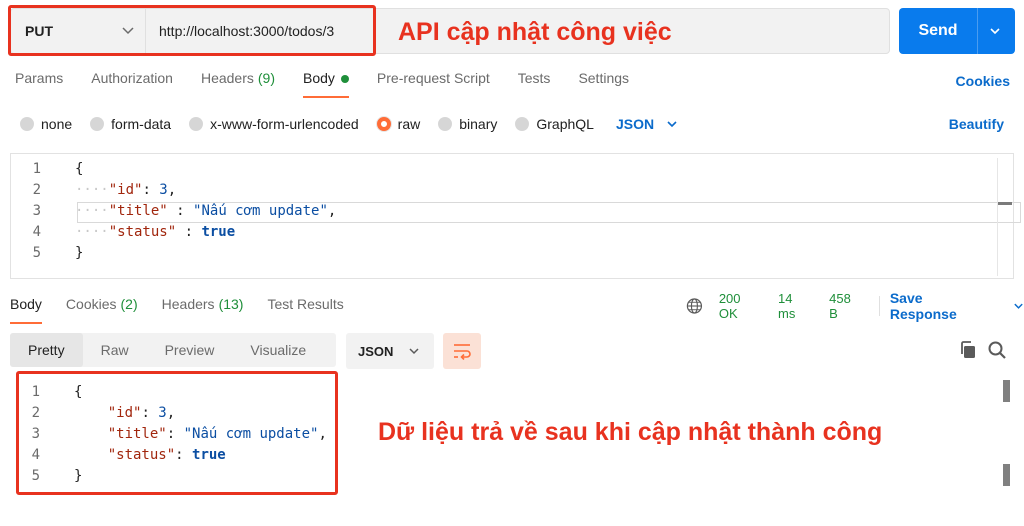 Image resolution: width=1024 pixels, height=526 pixels. Describe the element at coordinates (142, 232) in the screenshot. I see `json-key: "status"` at that location.